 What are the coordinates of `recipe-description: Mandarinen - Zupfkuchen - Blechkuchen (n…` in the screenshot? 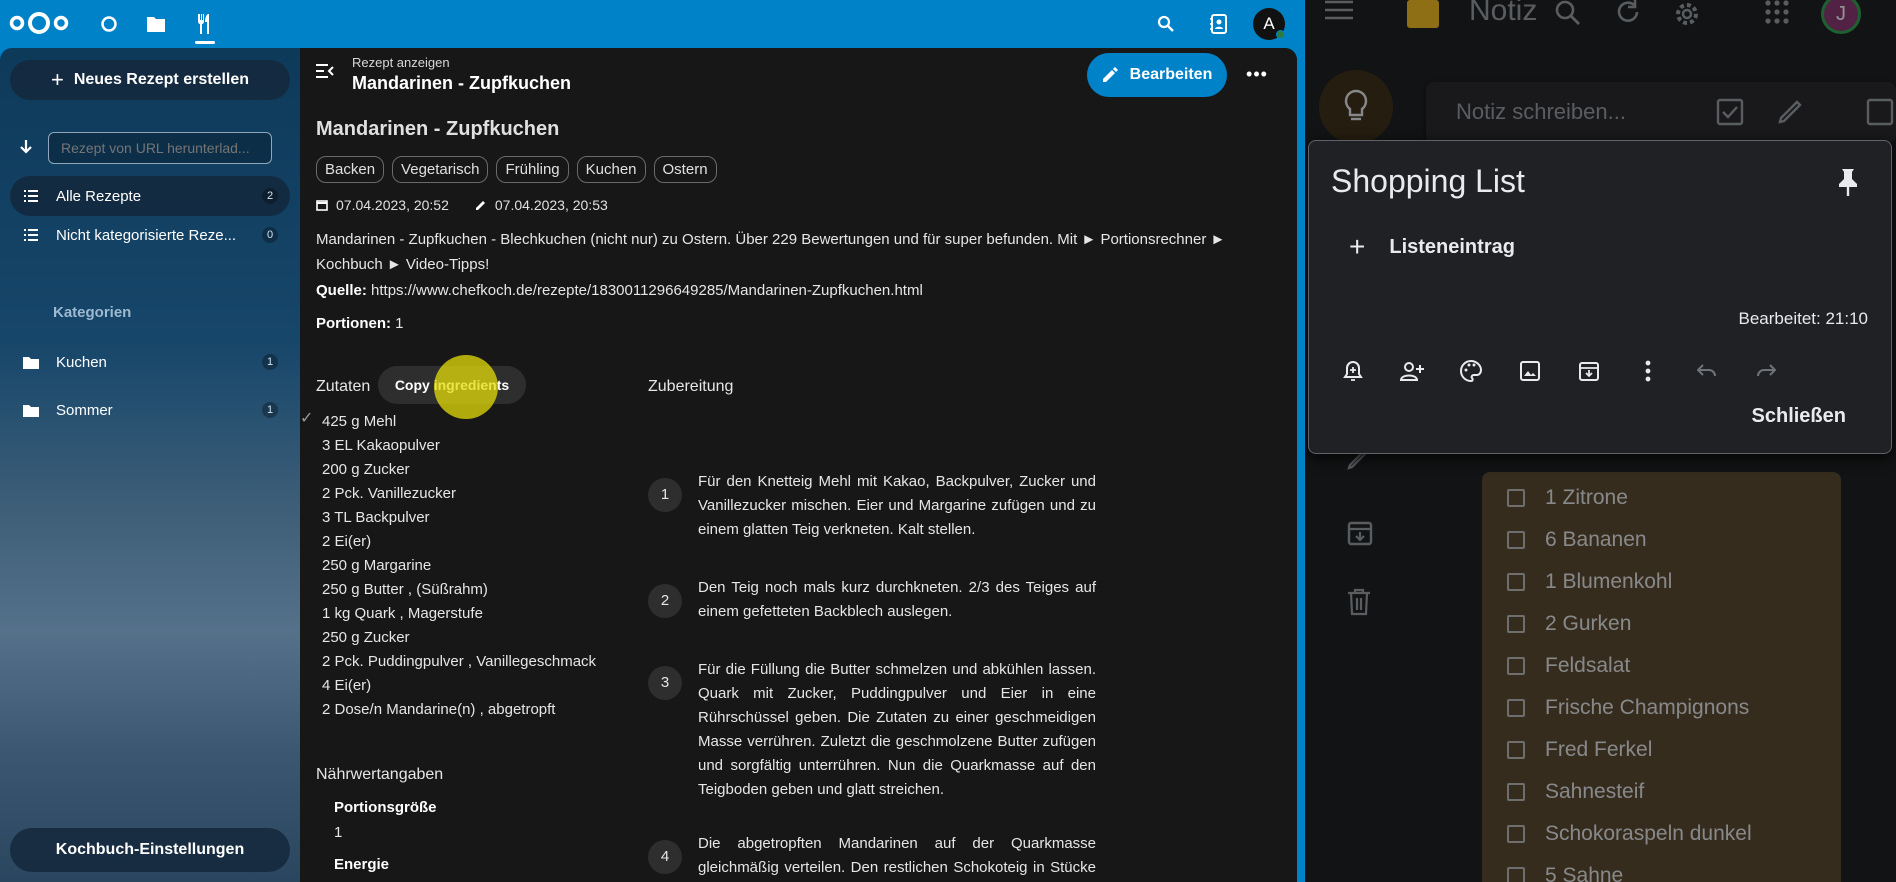 It's located at (771, 252).